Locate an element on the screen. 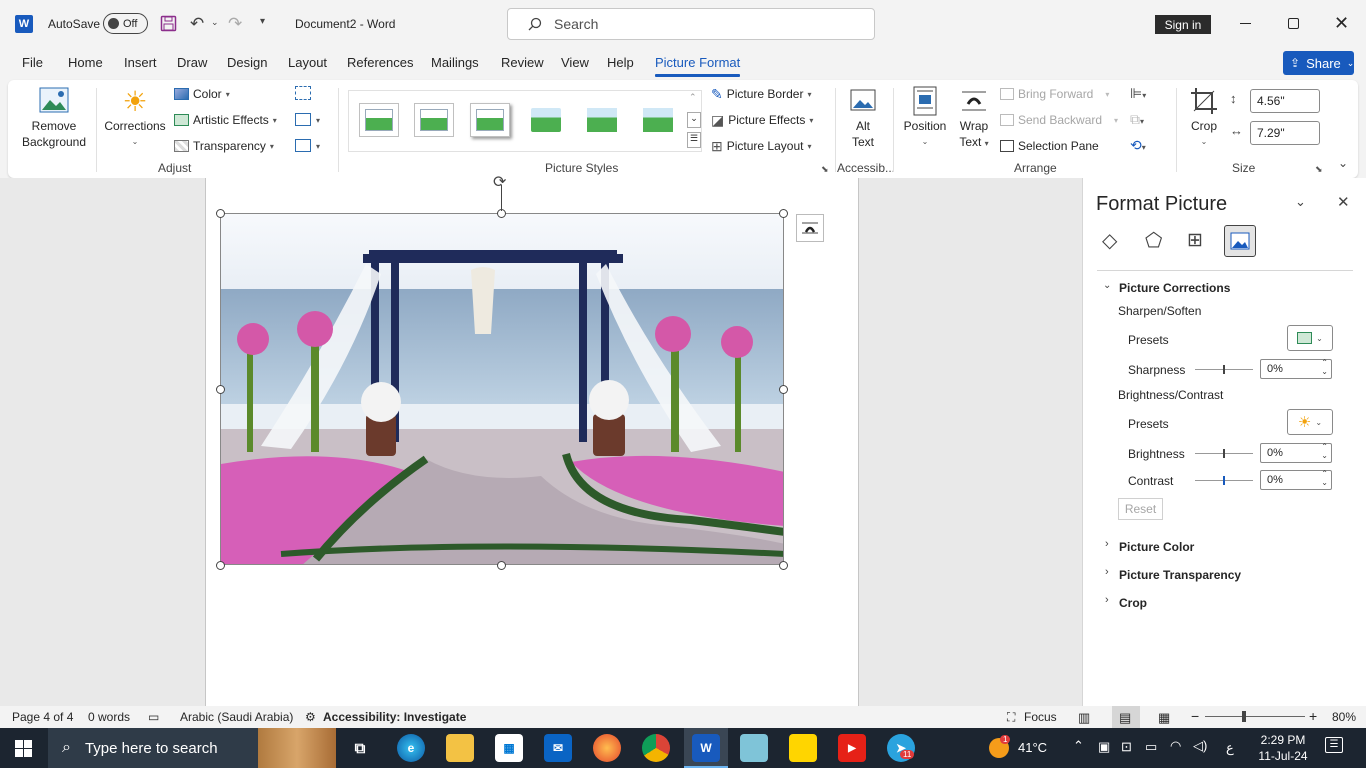 The image size is (1366, 768). tab-view: View is located at coordinates (575, 62).